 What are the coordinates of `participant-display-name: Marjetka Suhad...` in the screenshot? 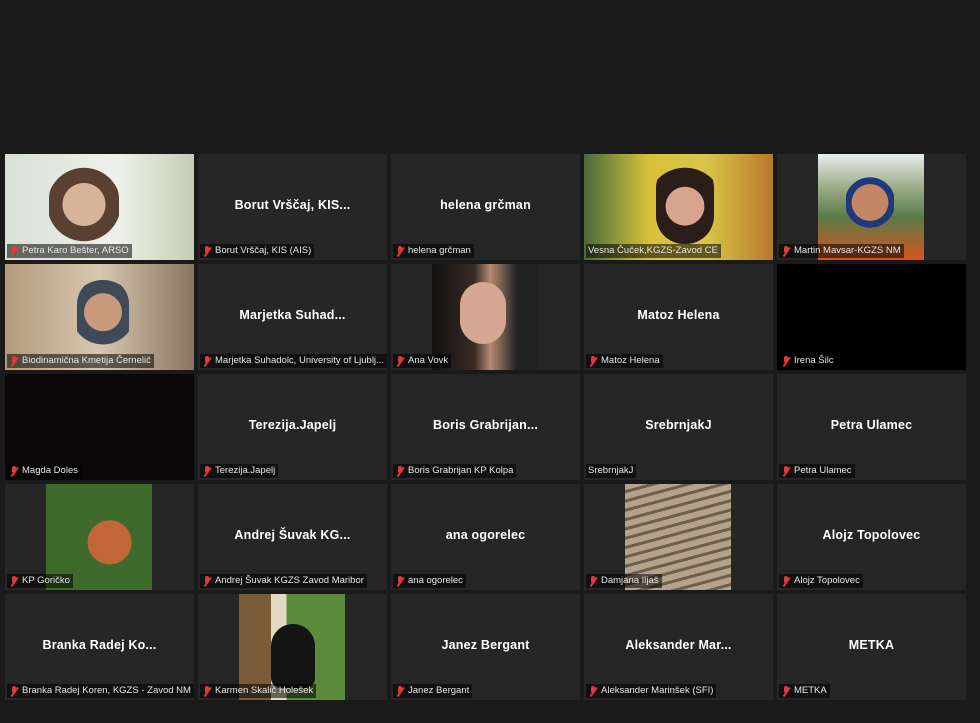 It's located at (292, 315).